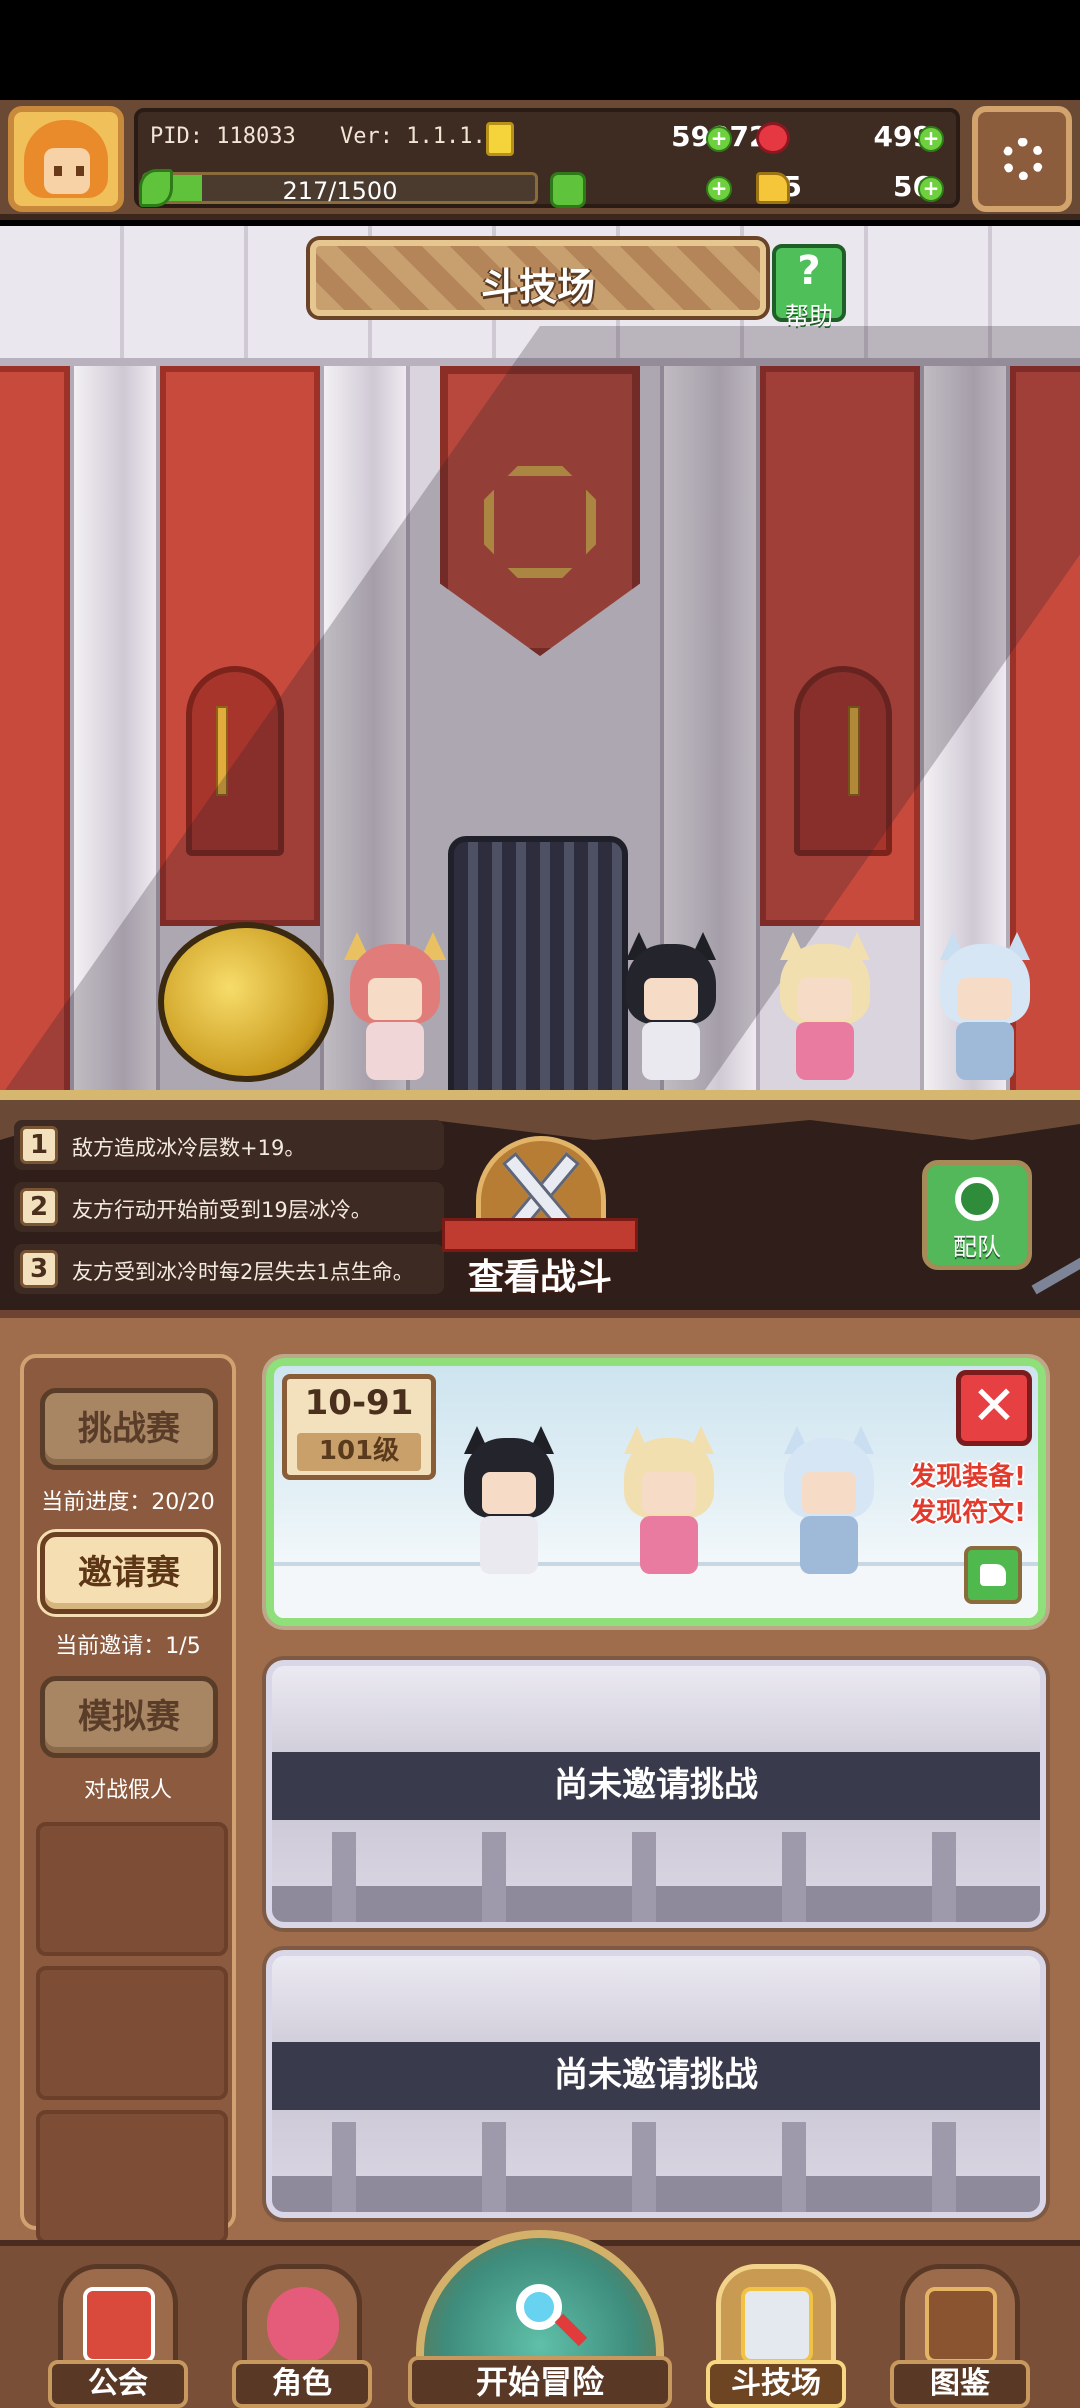  What do you see at coordinates (500, 139) in the screenshot?
I see `gold-coin-icon` at bounding box center [500, 139].